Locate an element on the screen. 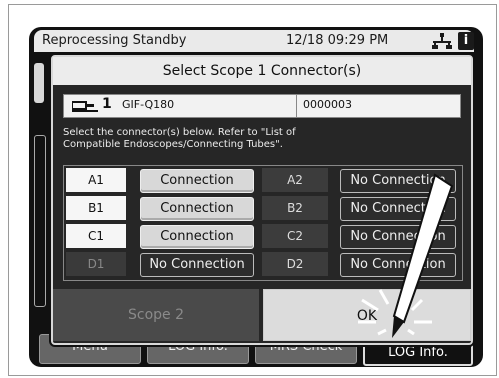 This screenshot has width=499, height=378. dialog-title: Select Scope 1 Connector(s) is located at coordinates (262, 71).